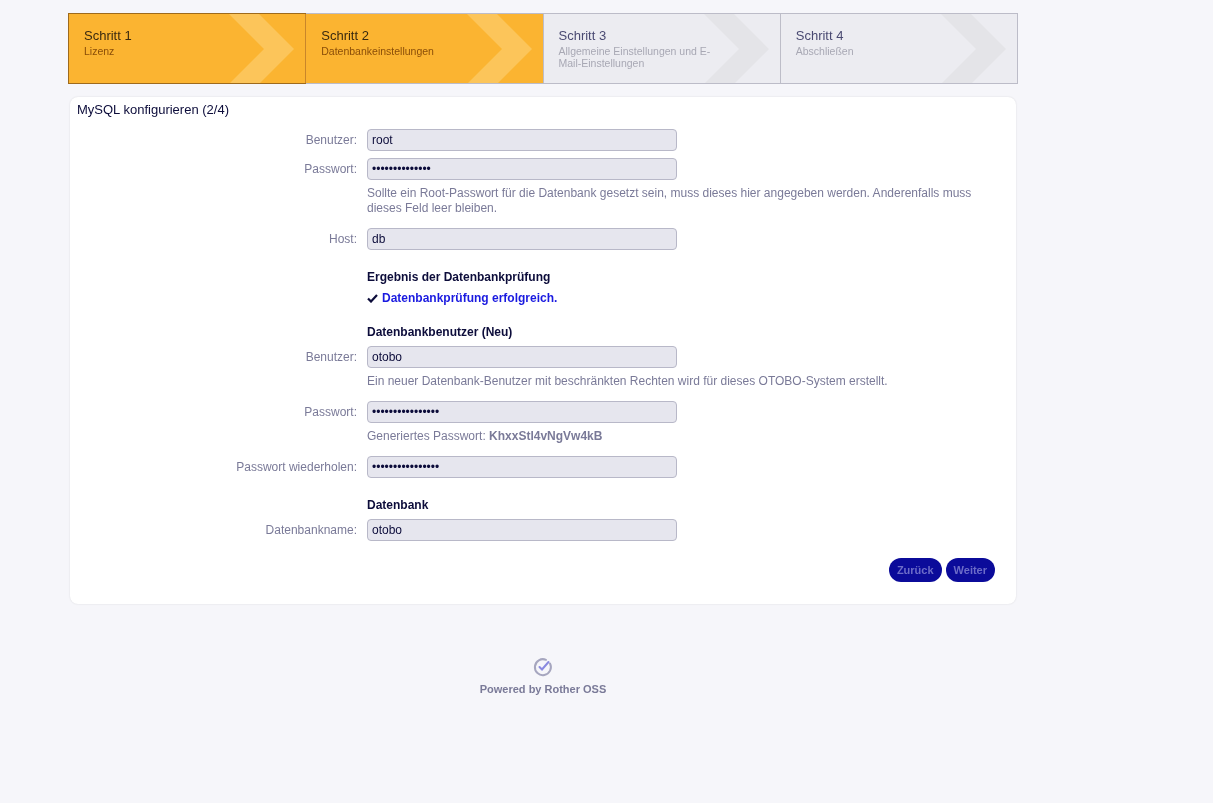 The width and height of the screenshot is (1213, 803). Describe the element at coordinates (153, 109) in the screenshot. I see `card-title: MySQL konfigurieren (2/4)` at that location.